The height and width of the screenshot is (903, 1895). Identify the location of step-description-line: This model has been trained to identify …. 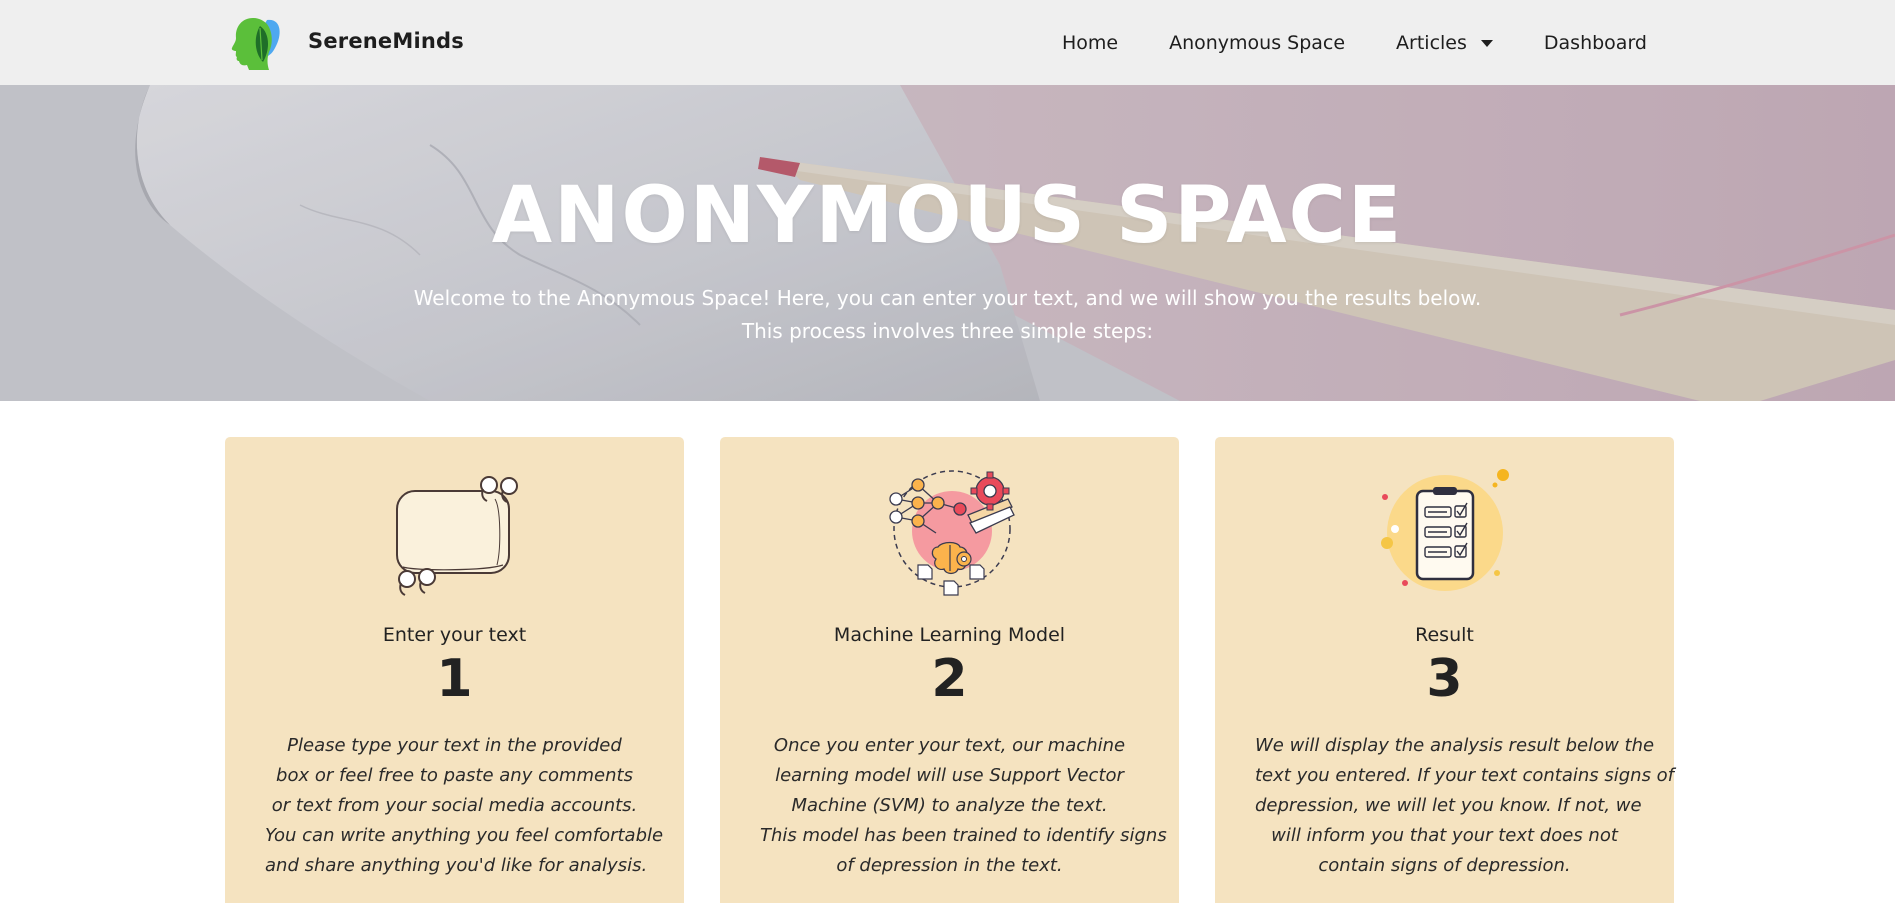
(963, 835).